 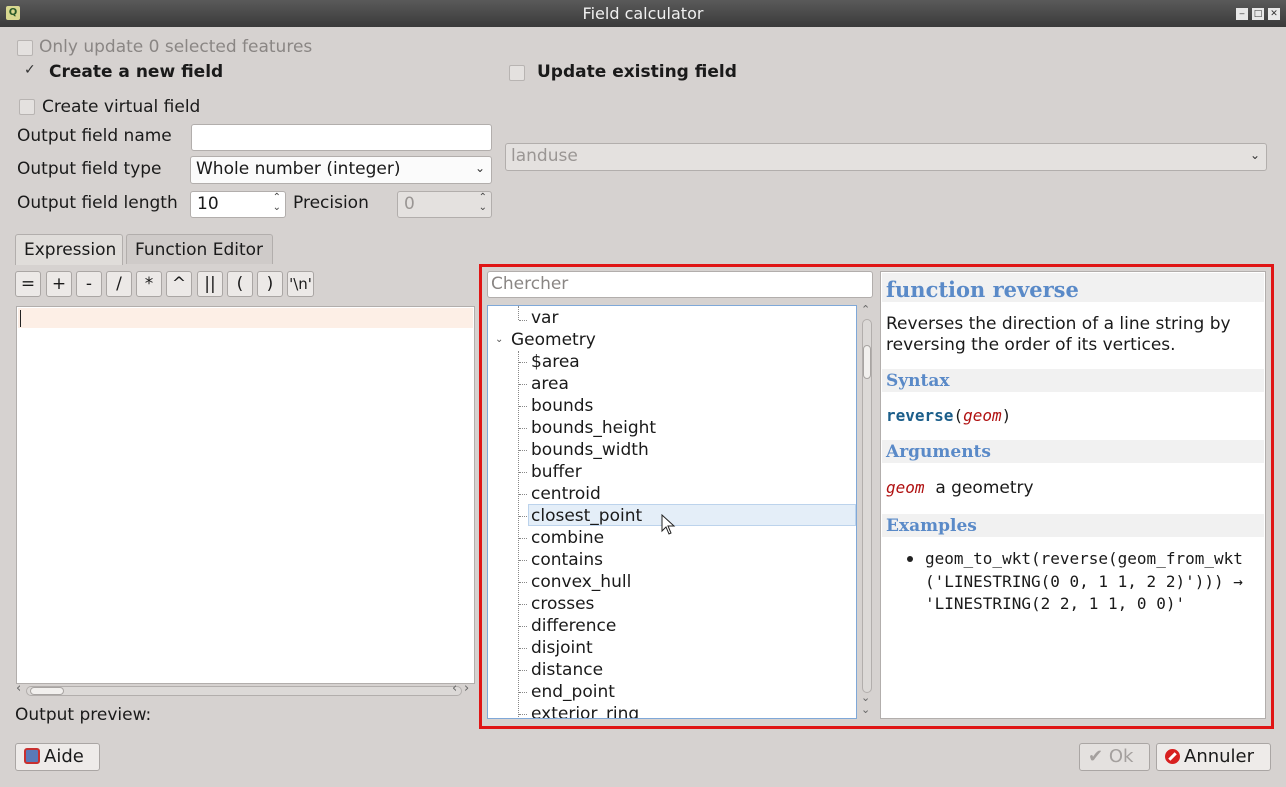 I want to click on tree-item: difference, so click(x=573, y=626).